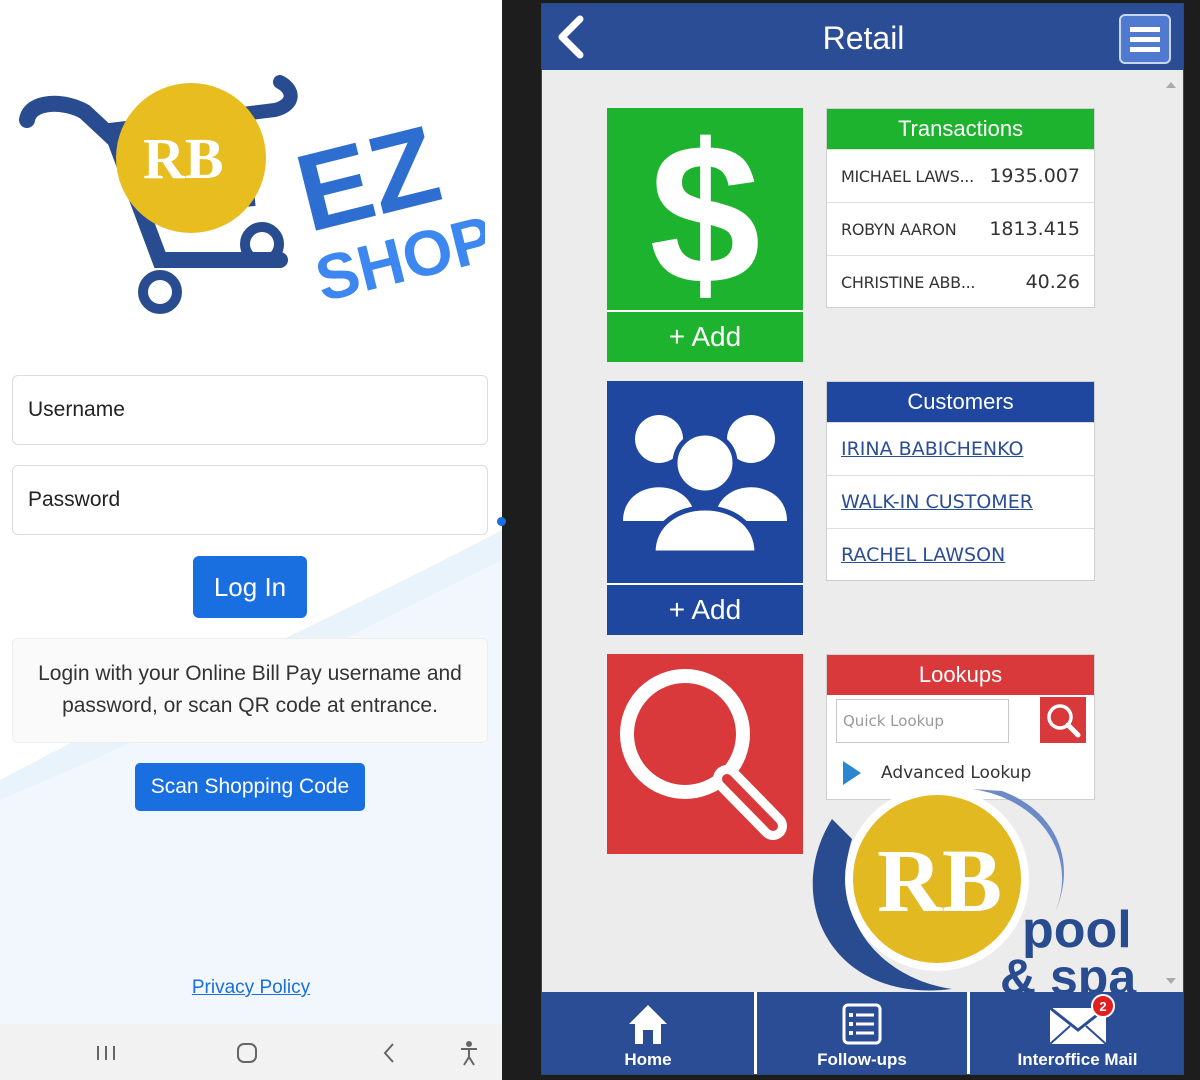 This screenshot has height=1080, width=1200. I want to click on lookups-header: Lookups, so click(960, 675).